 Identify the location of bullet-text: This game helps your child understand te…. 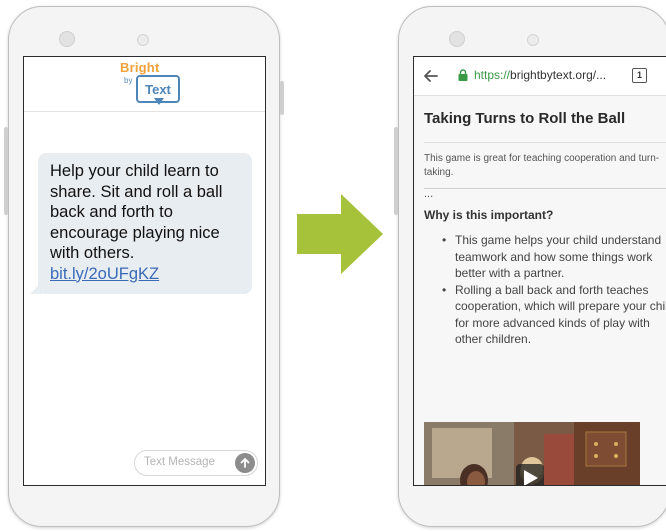
(558, 256).